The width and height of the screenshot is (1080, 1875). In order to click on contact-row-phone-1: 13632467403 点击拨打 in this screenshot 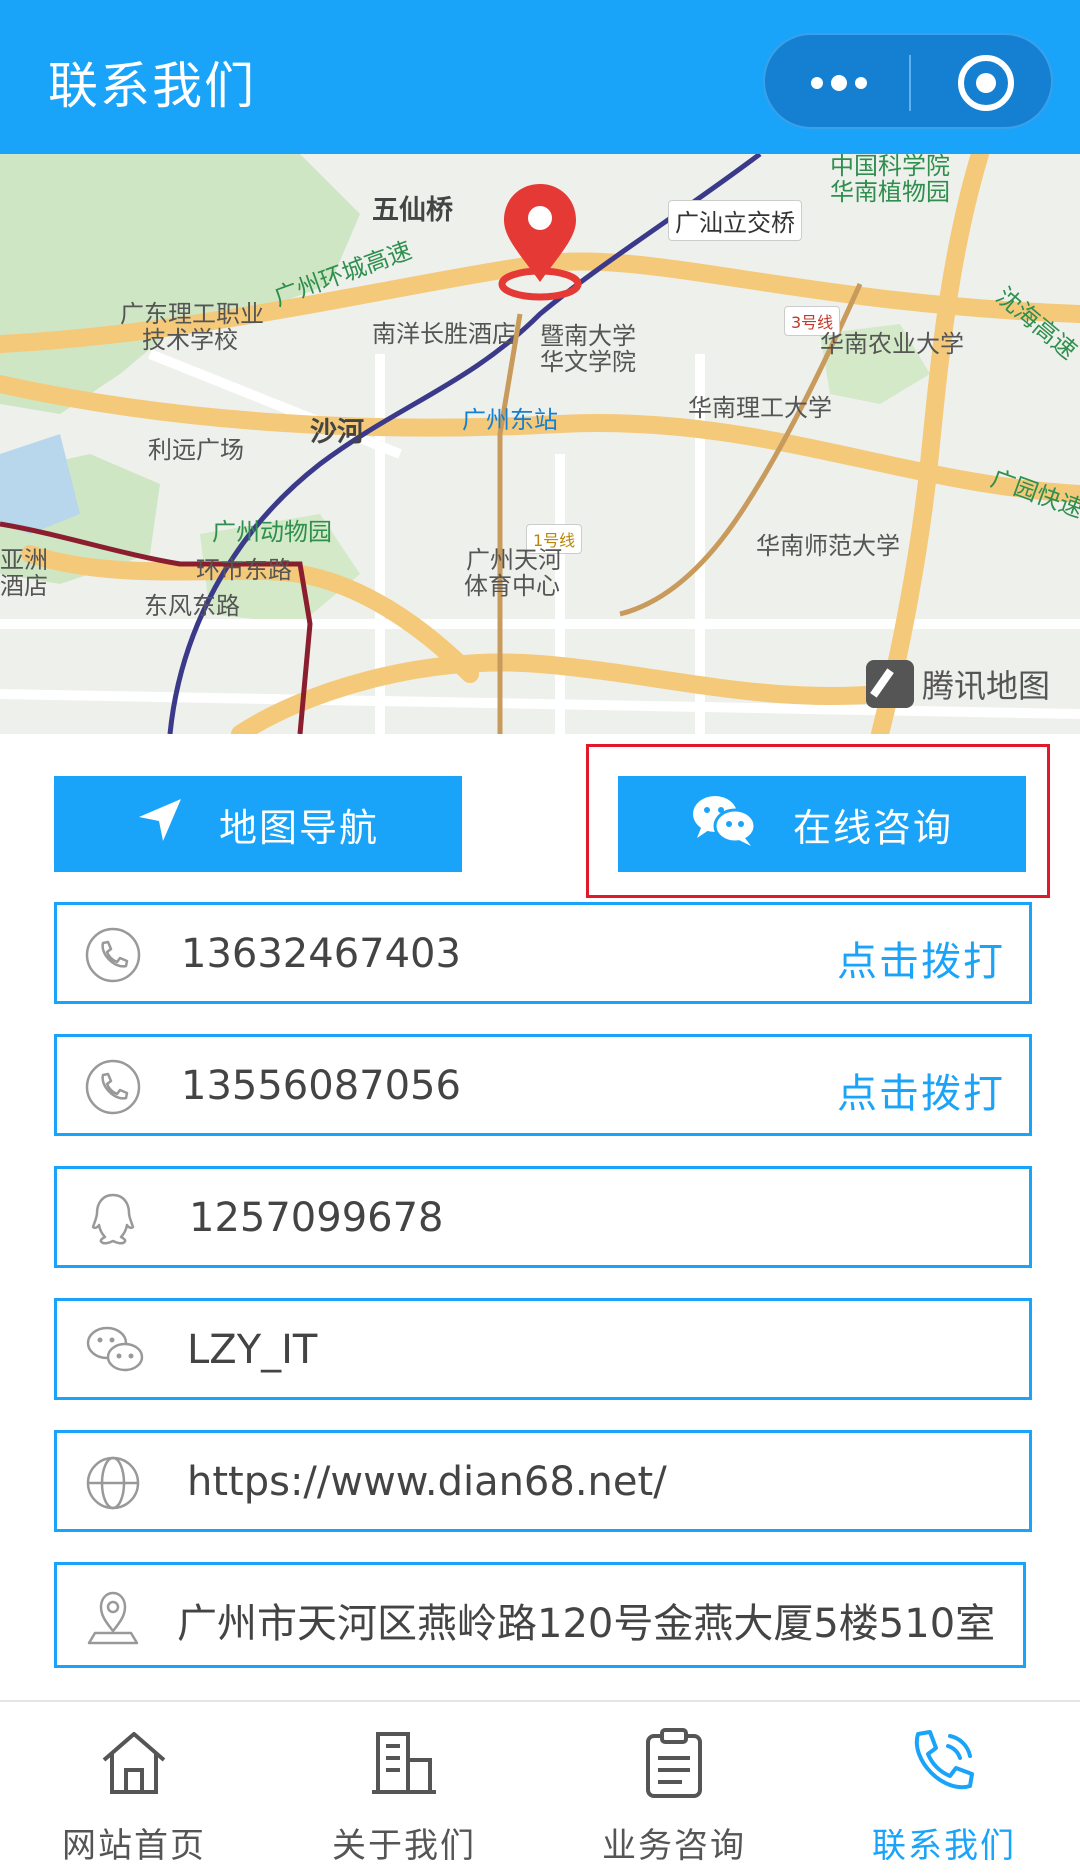, I will do `click(543, 953)`.